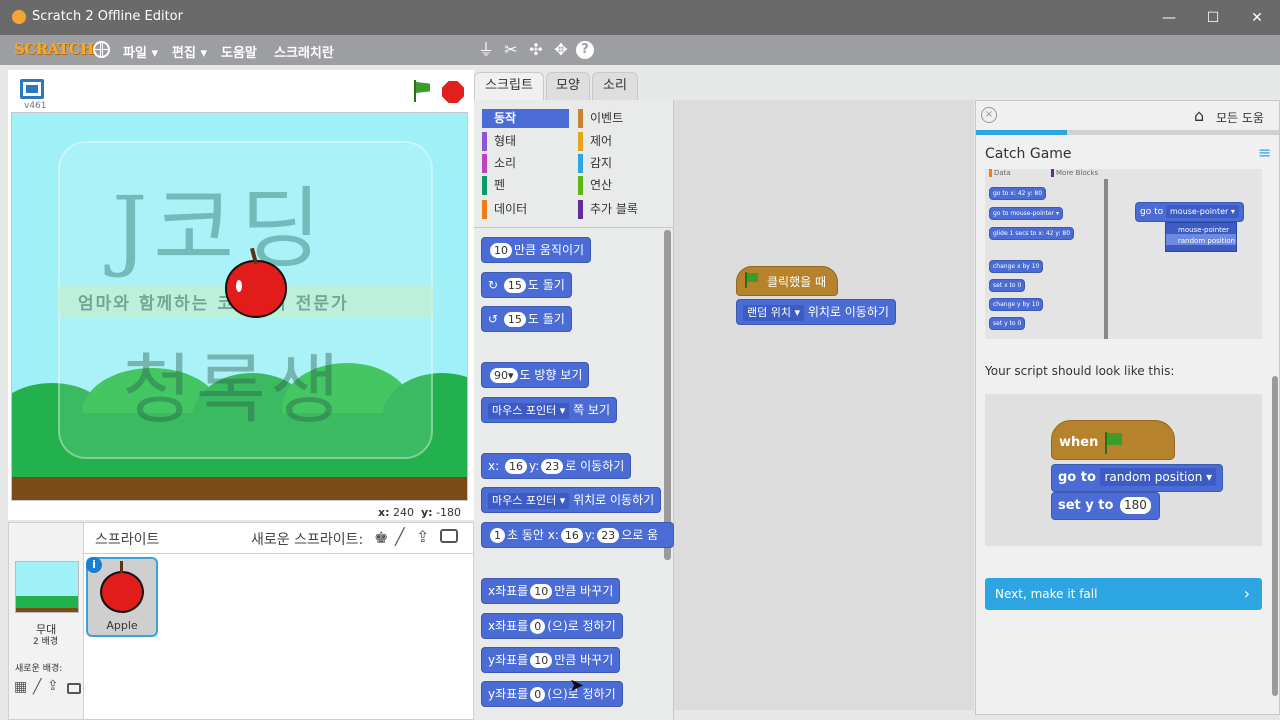  What do you see at coordinates (526, 285) in the screenshot?
I see `block-turn-right: ↻ 15 도 돌기` at bounding box center [526, 285].